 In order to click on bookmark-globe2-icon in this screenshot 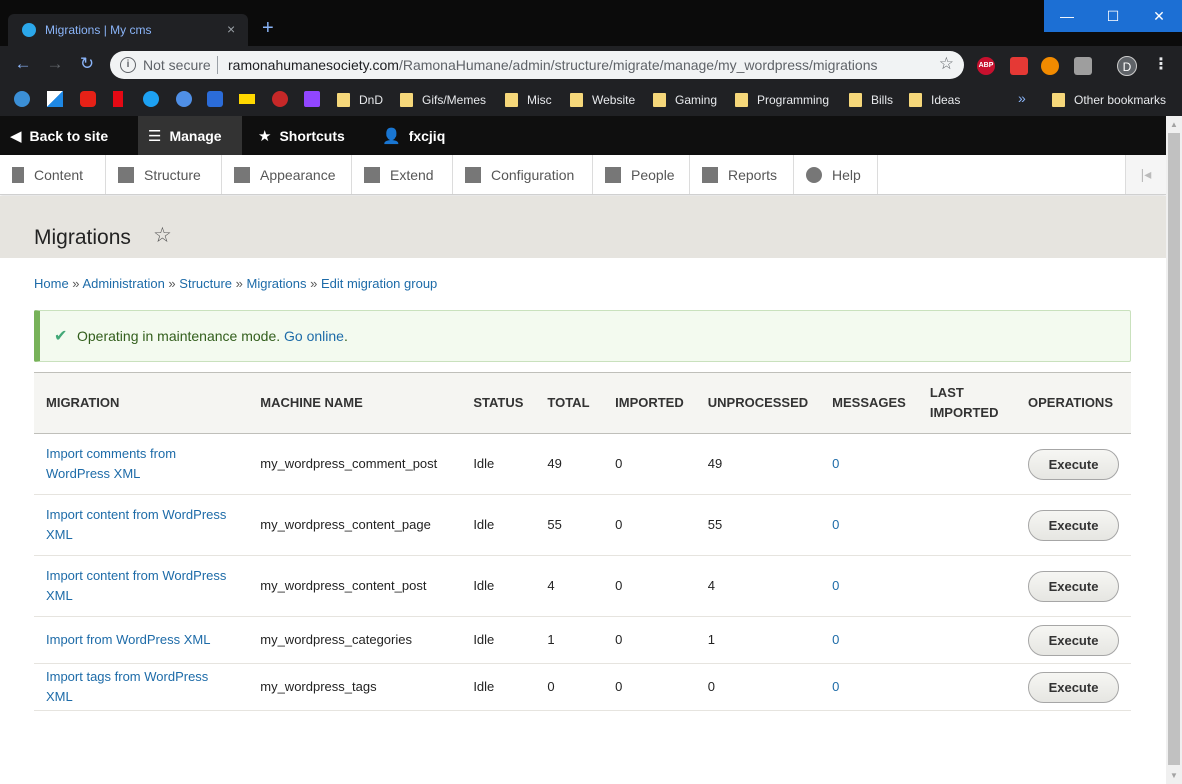, I will do `click(184, 99)`.